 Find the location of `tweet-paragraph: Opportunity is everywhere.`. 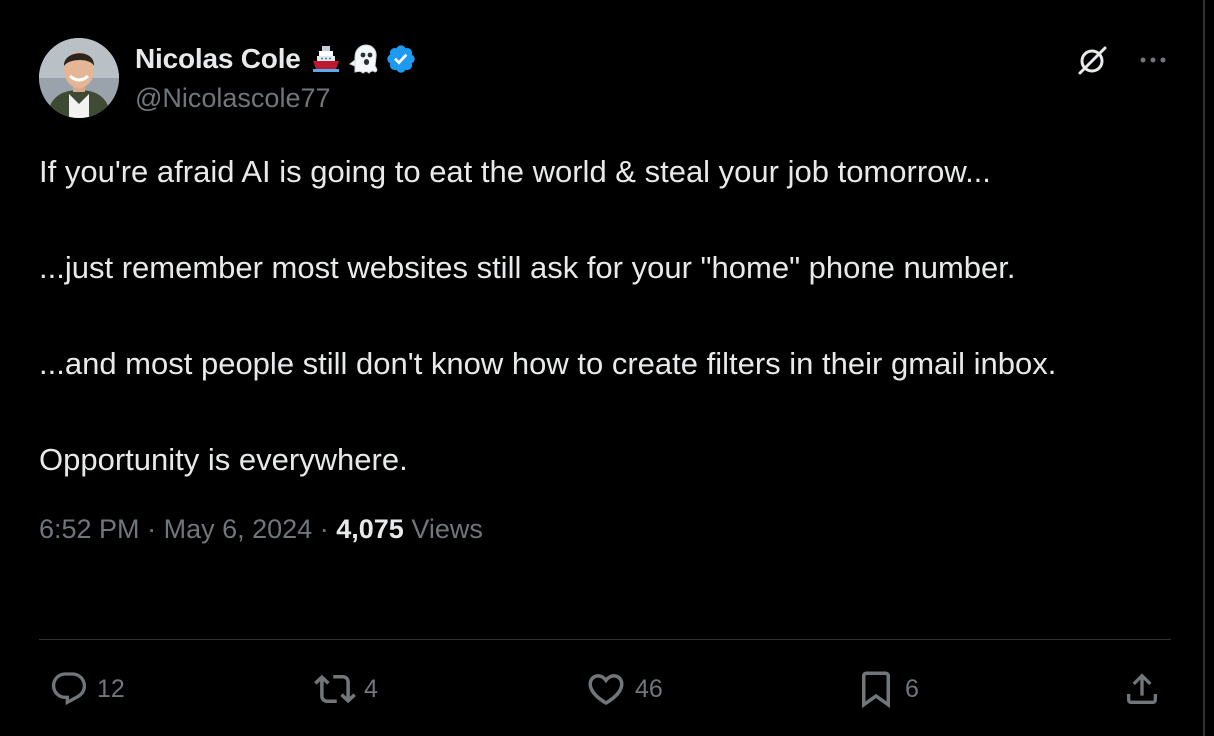

tweet-paragraph: Opportunity is everywhere. is located at coordinates (223, 459).